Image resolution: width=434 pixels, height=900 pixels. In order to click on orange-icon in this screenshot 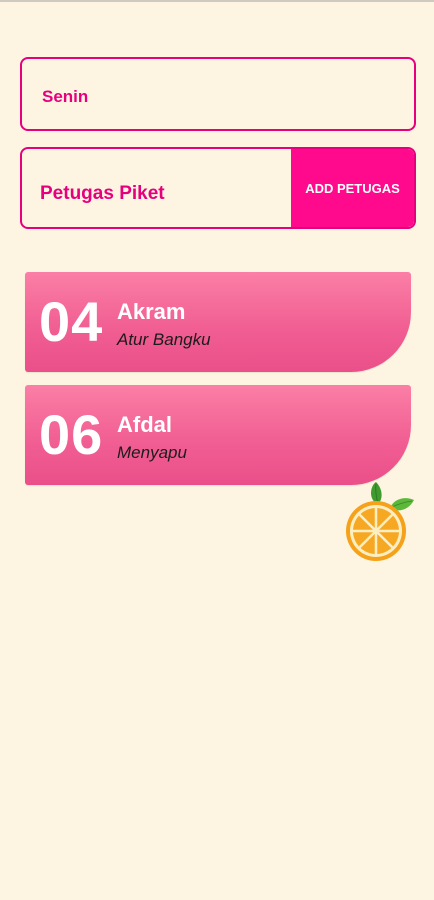, I will do `click(380, 521)`.